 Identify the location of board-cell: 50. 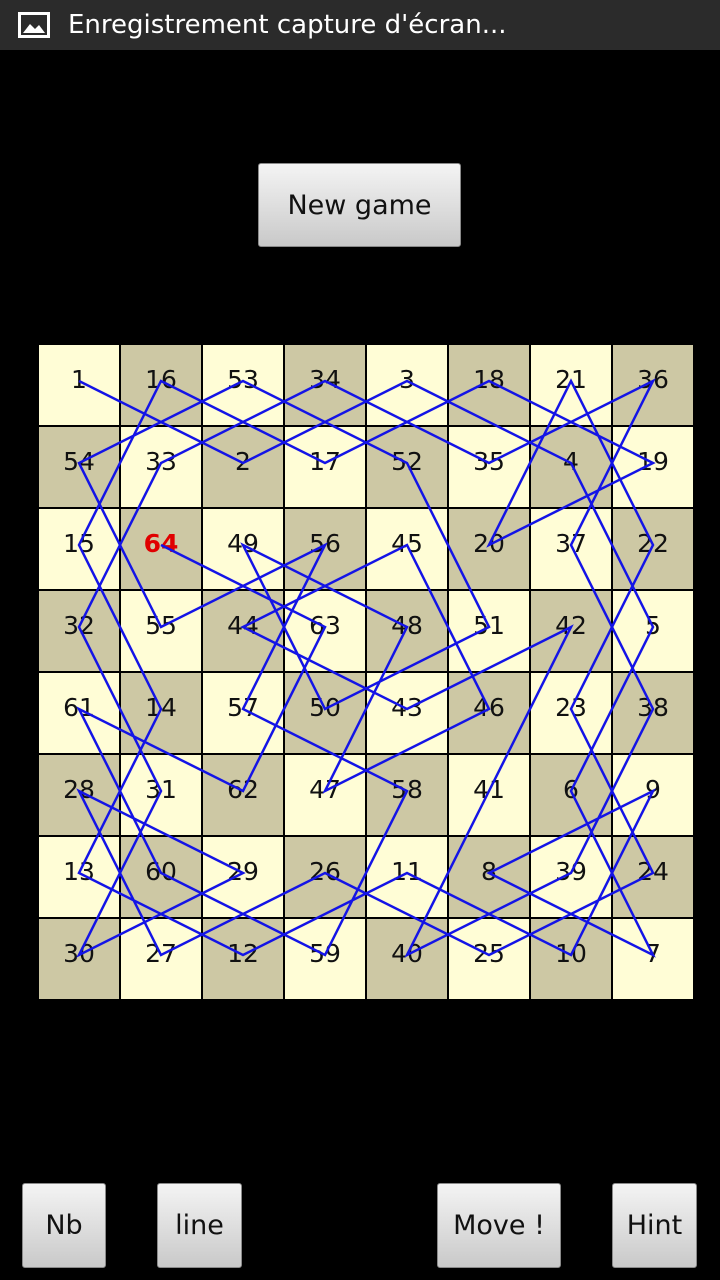
(325, 713).